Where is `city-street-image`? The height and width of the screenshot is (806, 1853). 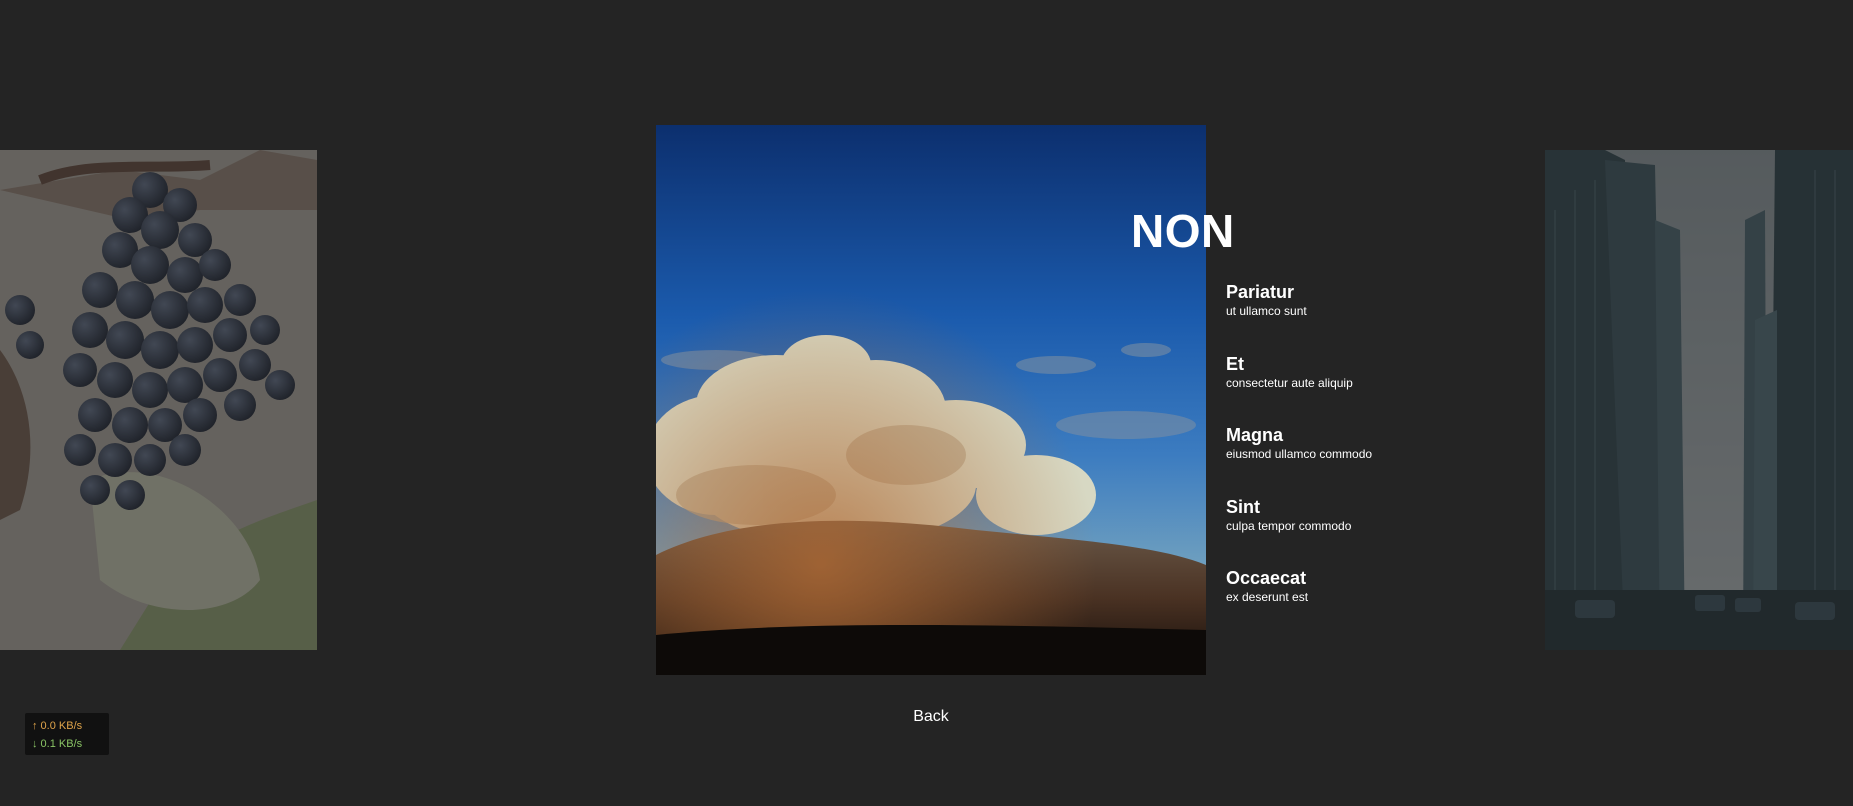 city-street-image is located at coordinates (1699, 400).